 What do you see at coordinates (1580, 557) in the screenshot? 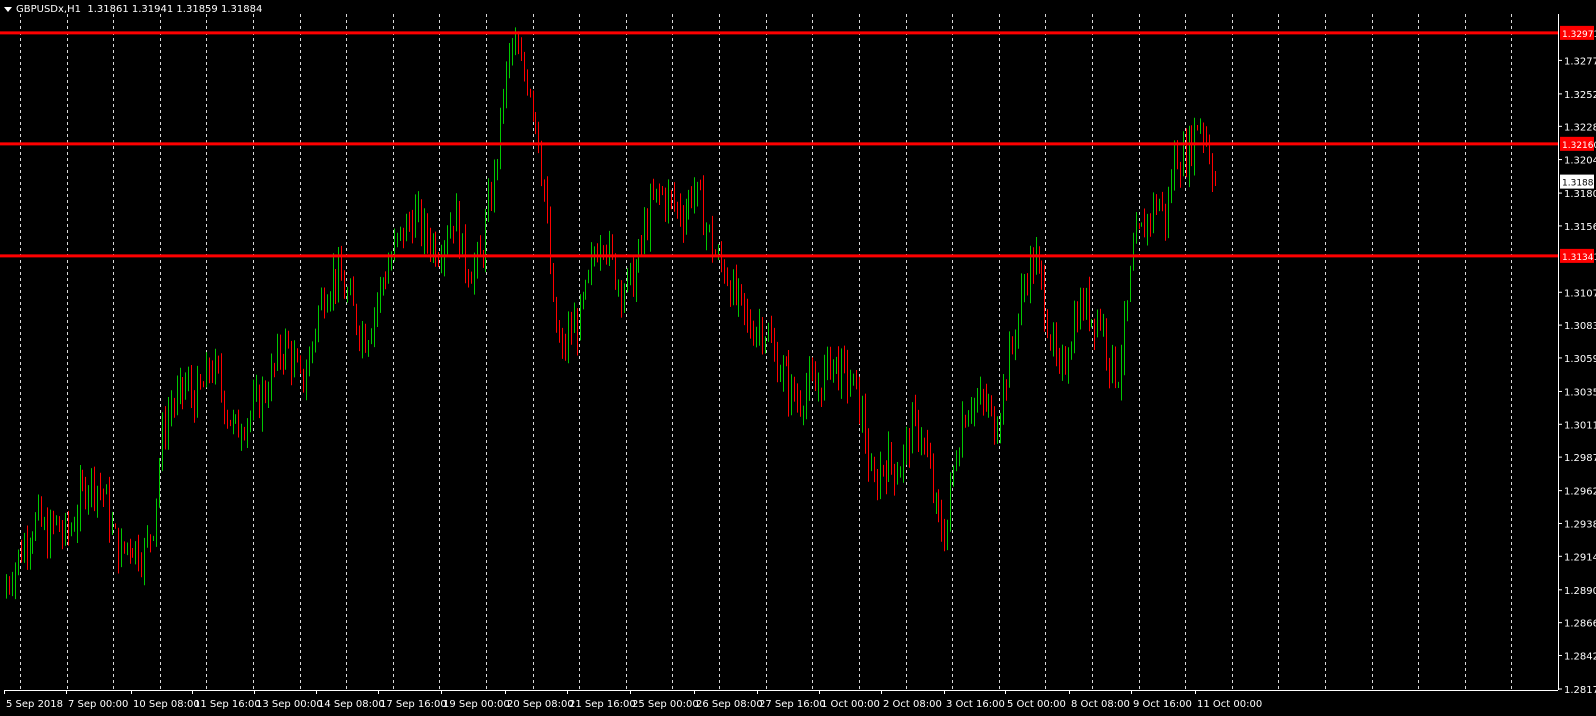
I see `price-tick-label: 1.29145` at bounding box center [1580, 557].